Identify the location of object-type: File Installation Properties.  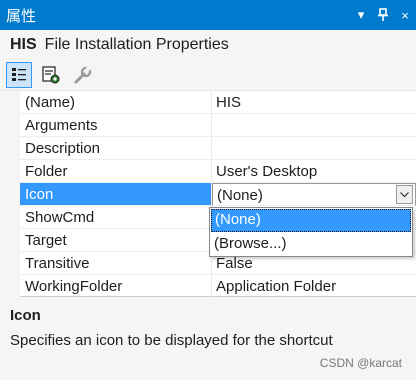
(136, 44).